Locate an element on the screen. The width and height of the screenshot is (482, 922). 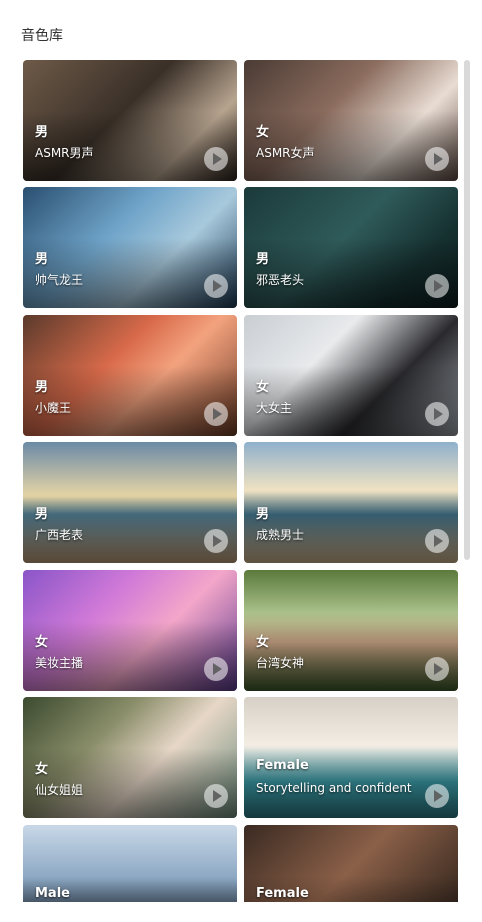
voice-card: 男帅气龙王 is located at coordinates (130, 247).